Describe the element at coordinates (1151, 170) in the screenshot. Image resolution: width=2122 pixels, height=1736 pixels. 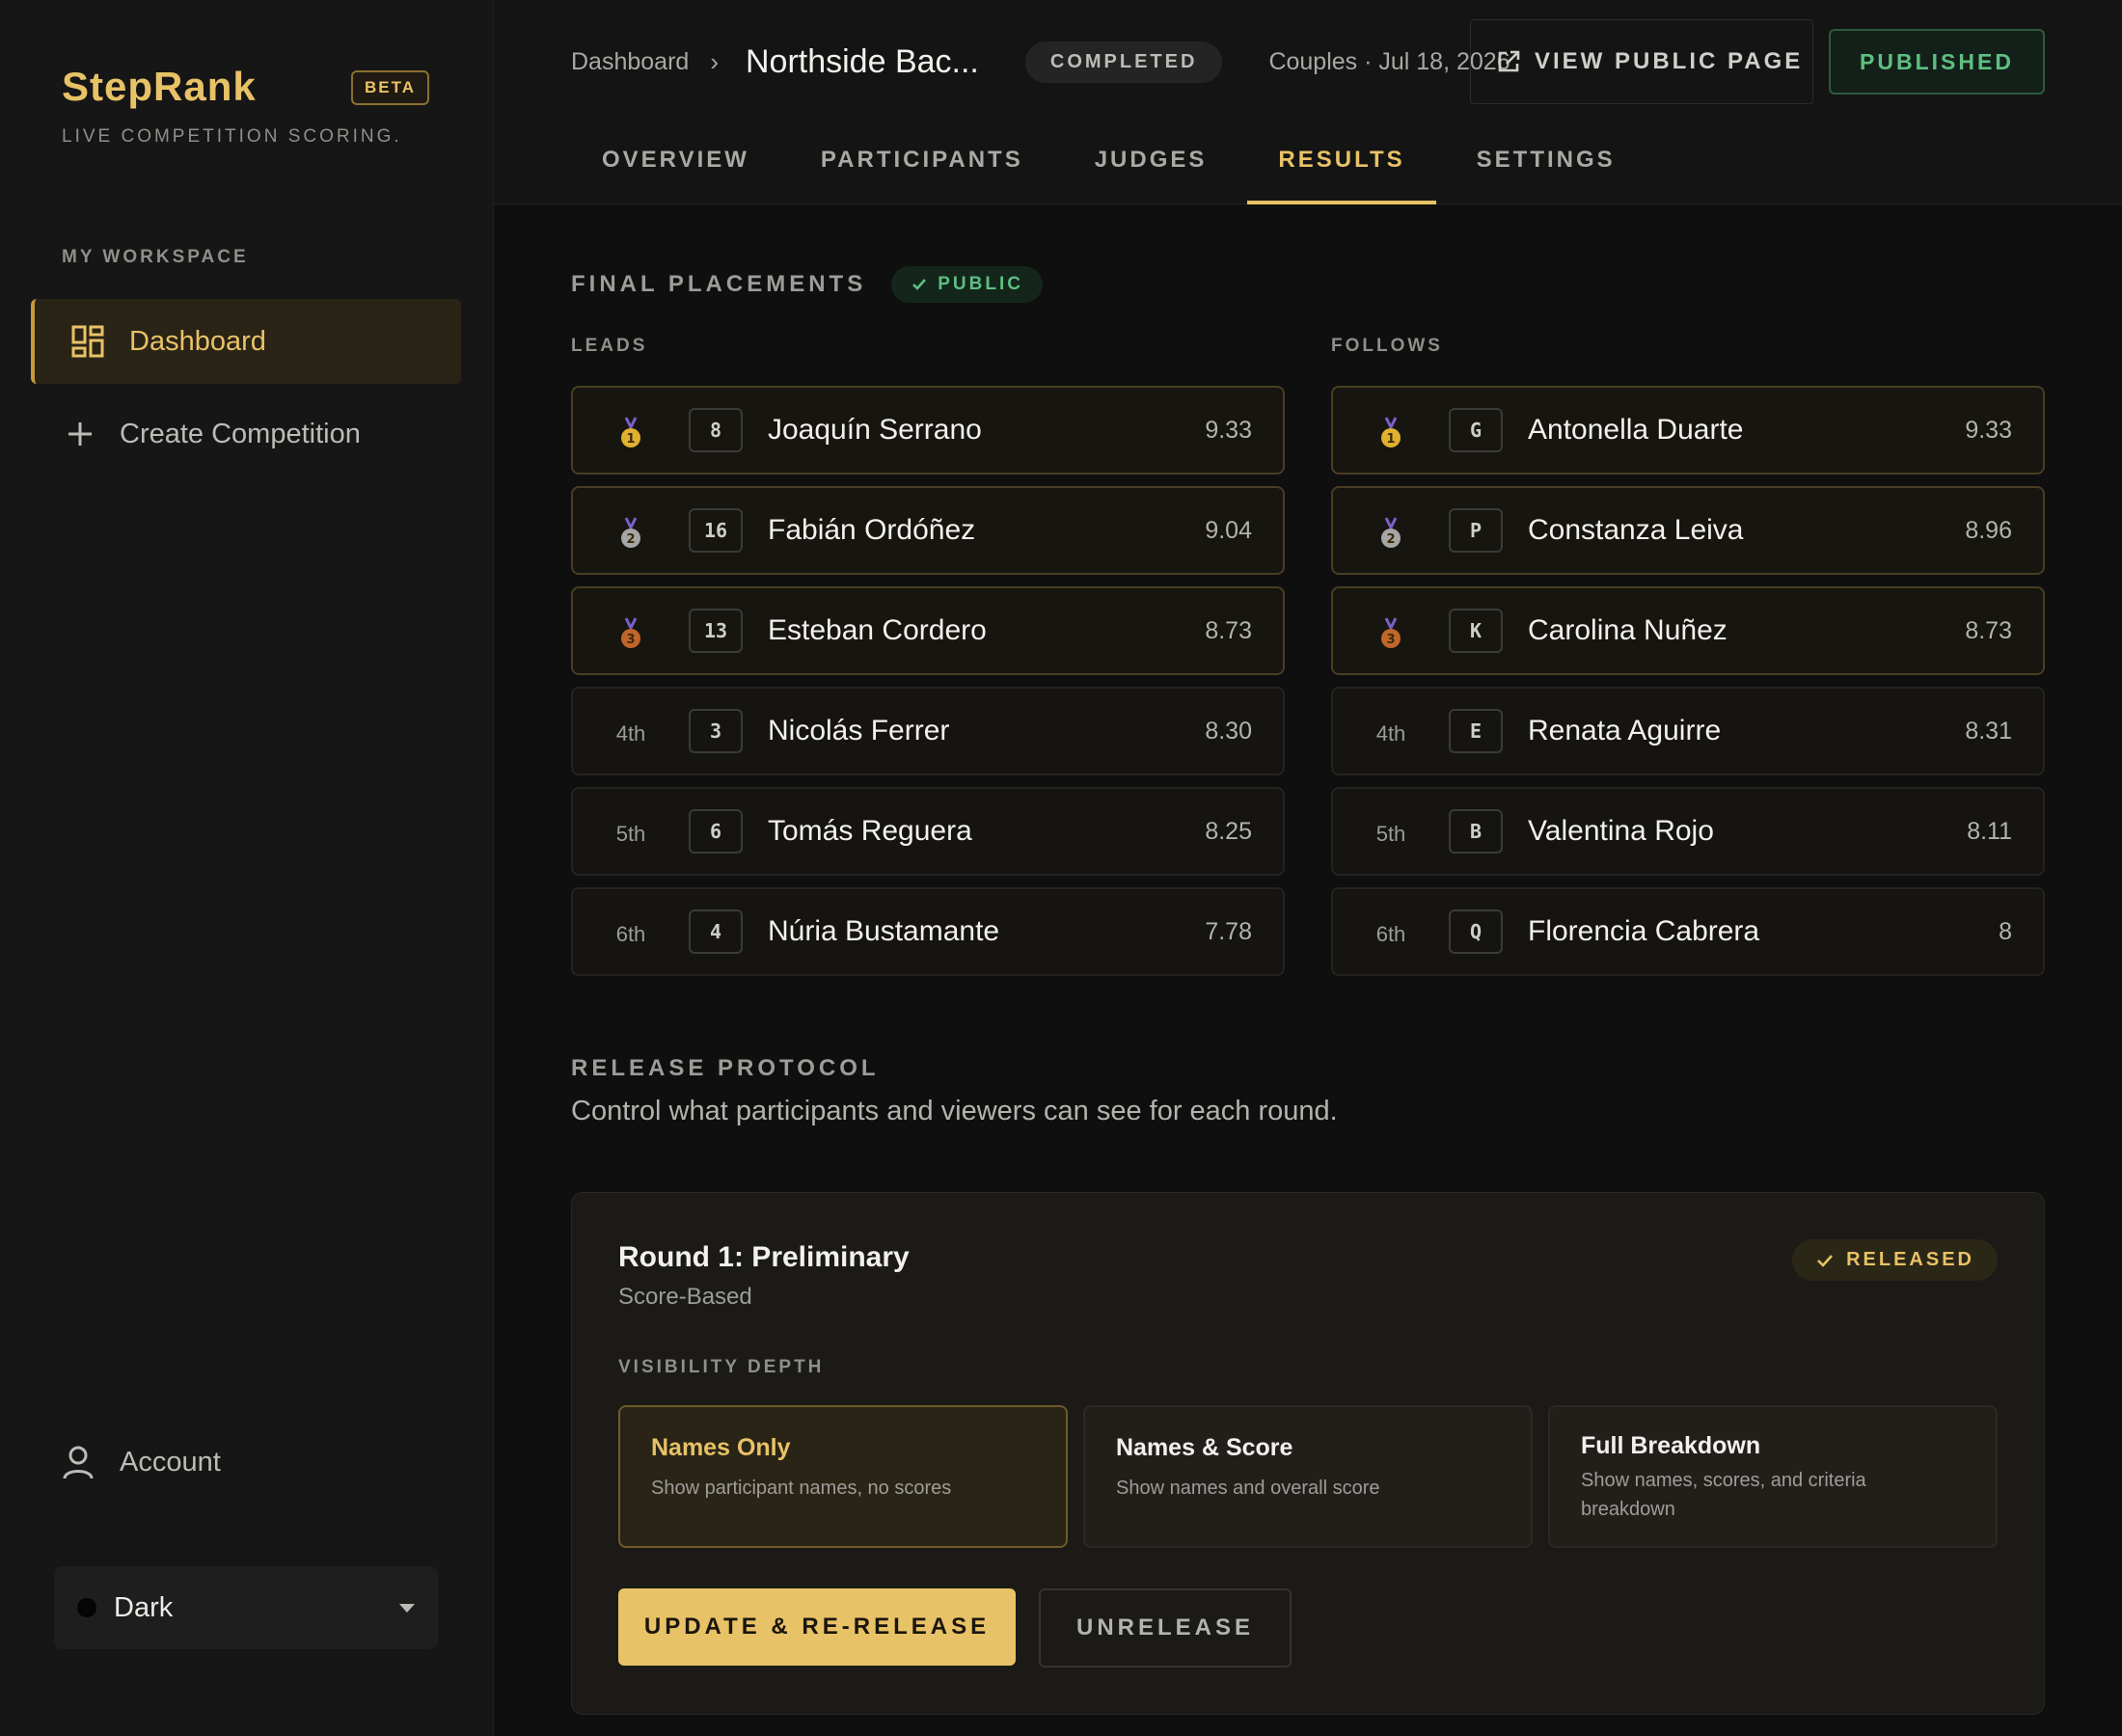
I see `tab-judges: JUDGES` at that location.